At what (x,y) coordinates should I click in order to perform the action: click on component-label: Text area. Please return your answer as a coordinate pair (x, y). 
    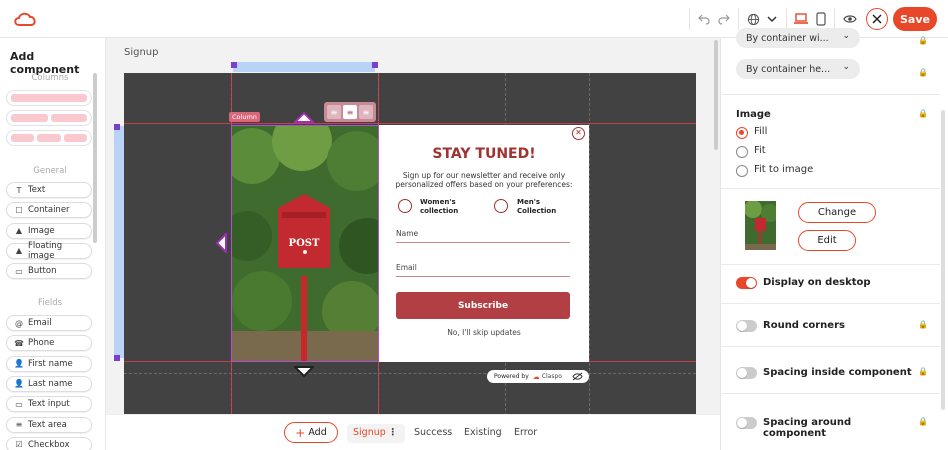
    Looking at the image, I should click on (47, 424).